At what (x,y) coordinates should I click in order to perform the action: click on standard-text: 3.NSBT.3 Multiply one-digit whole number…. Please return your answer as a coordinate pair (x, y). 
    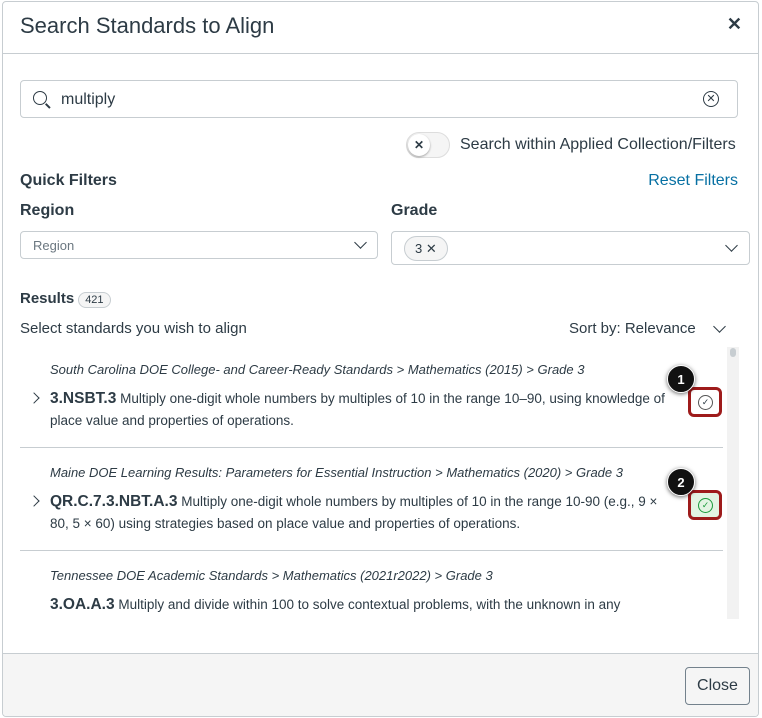
    Looking at the image, I should click on (360, 410).